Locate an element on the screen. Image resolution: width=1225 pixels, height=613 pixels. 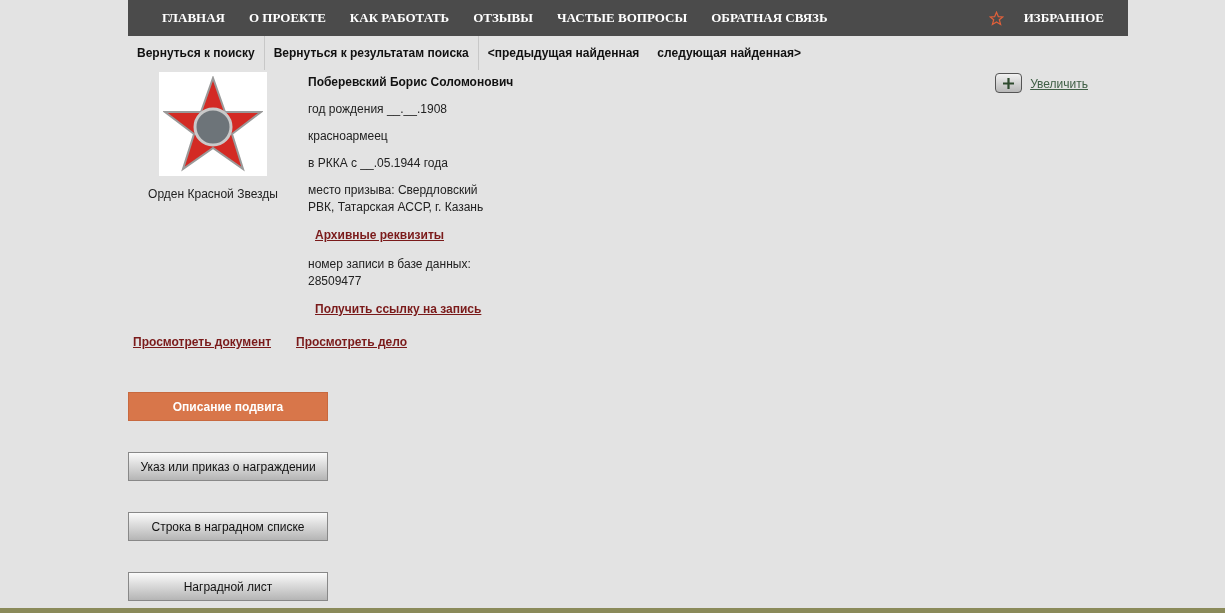
record-text: в РККА с __.05.1944 года is located at coordinates (378, 163).